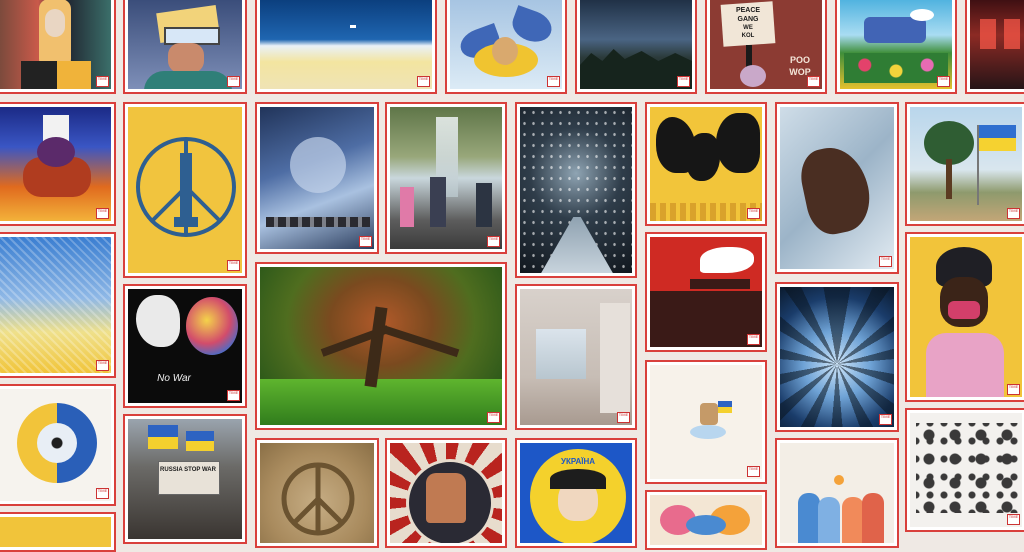  I want to click on artwork-night-valley, so click(636, 44).